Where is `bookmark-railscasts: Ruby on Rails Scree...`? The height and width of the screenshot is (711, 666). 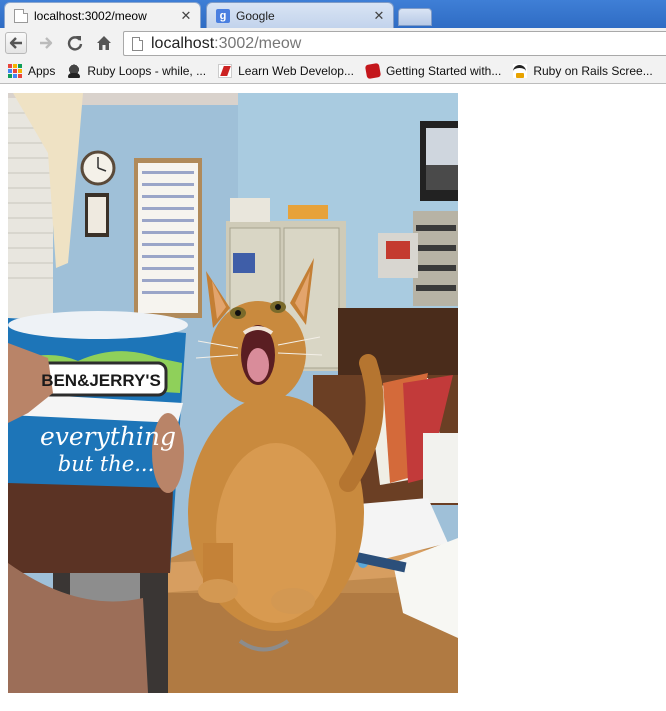 bookmark-railscasts: Ruby on Rails Scree... is located at coordinates (583, 70).